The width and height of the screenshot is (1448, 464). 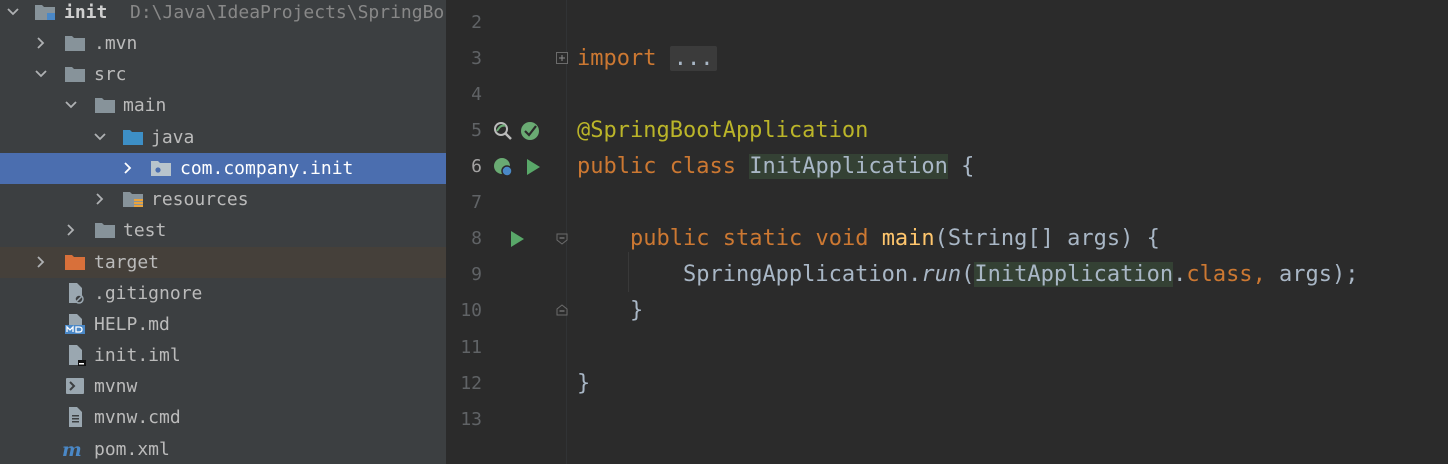 I want to click on gutter-line: 8, so click(x=506, y=239).